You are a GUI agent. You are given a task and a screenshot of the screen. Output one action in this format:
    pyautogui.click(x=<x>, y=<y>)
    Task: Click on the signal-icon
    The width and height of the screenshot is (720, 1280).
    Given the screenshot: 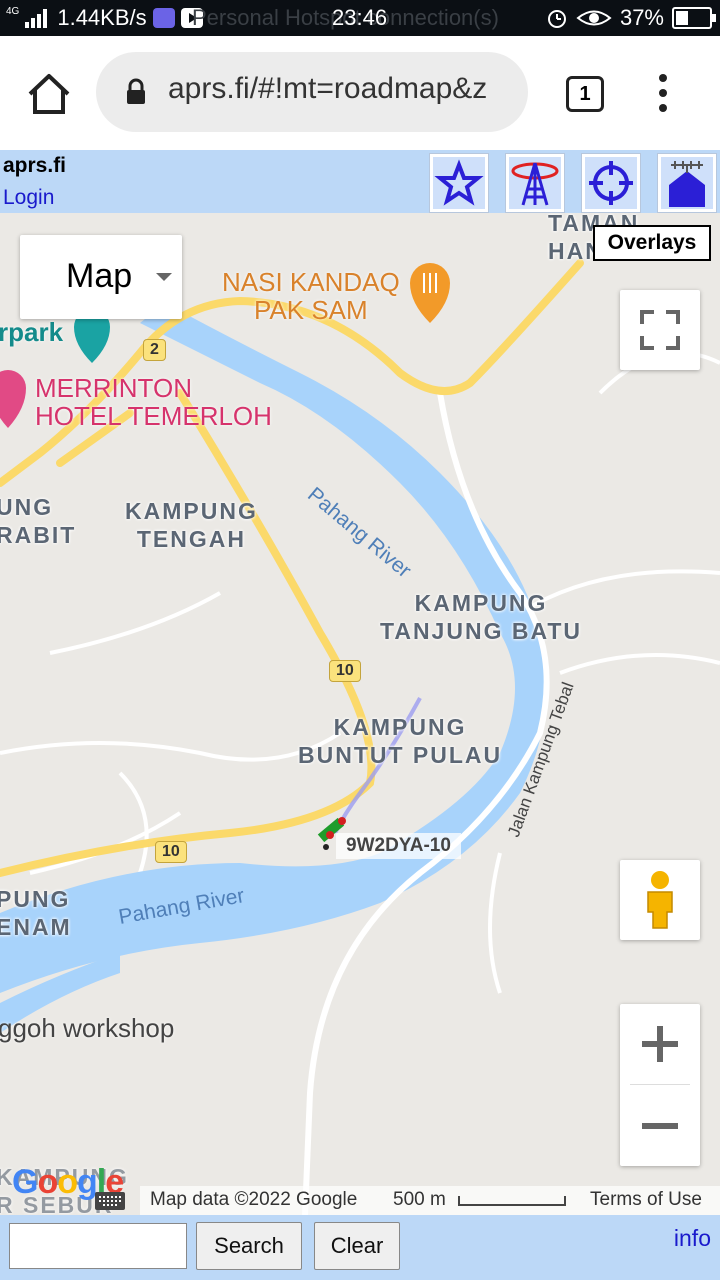 What is the action you would take?
    pyautogui.click(x=38, y=18)
    